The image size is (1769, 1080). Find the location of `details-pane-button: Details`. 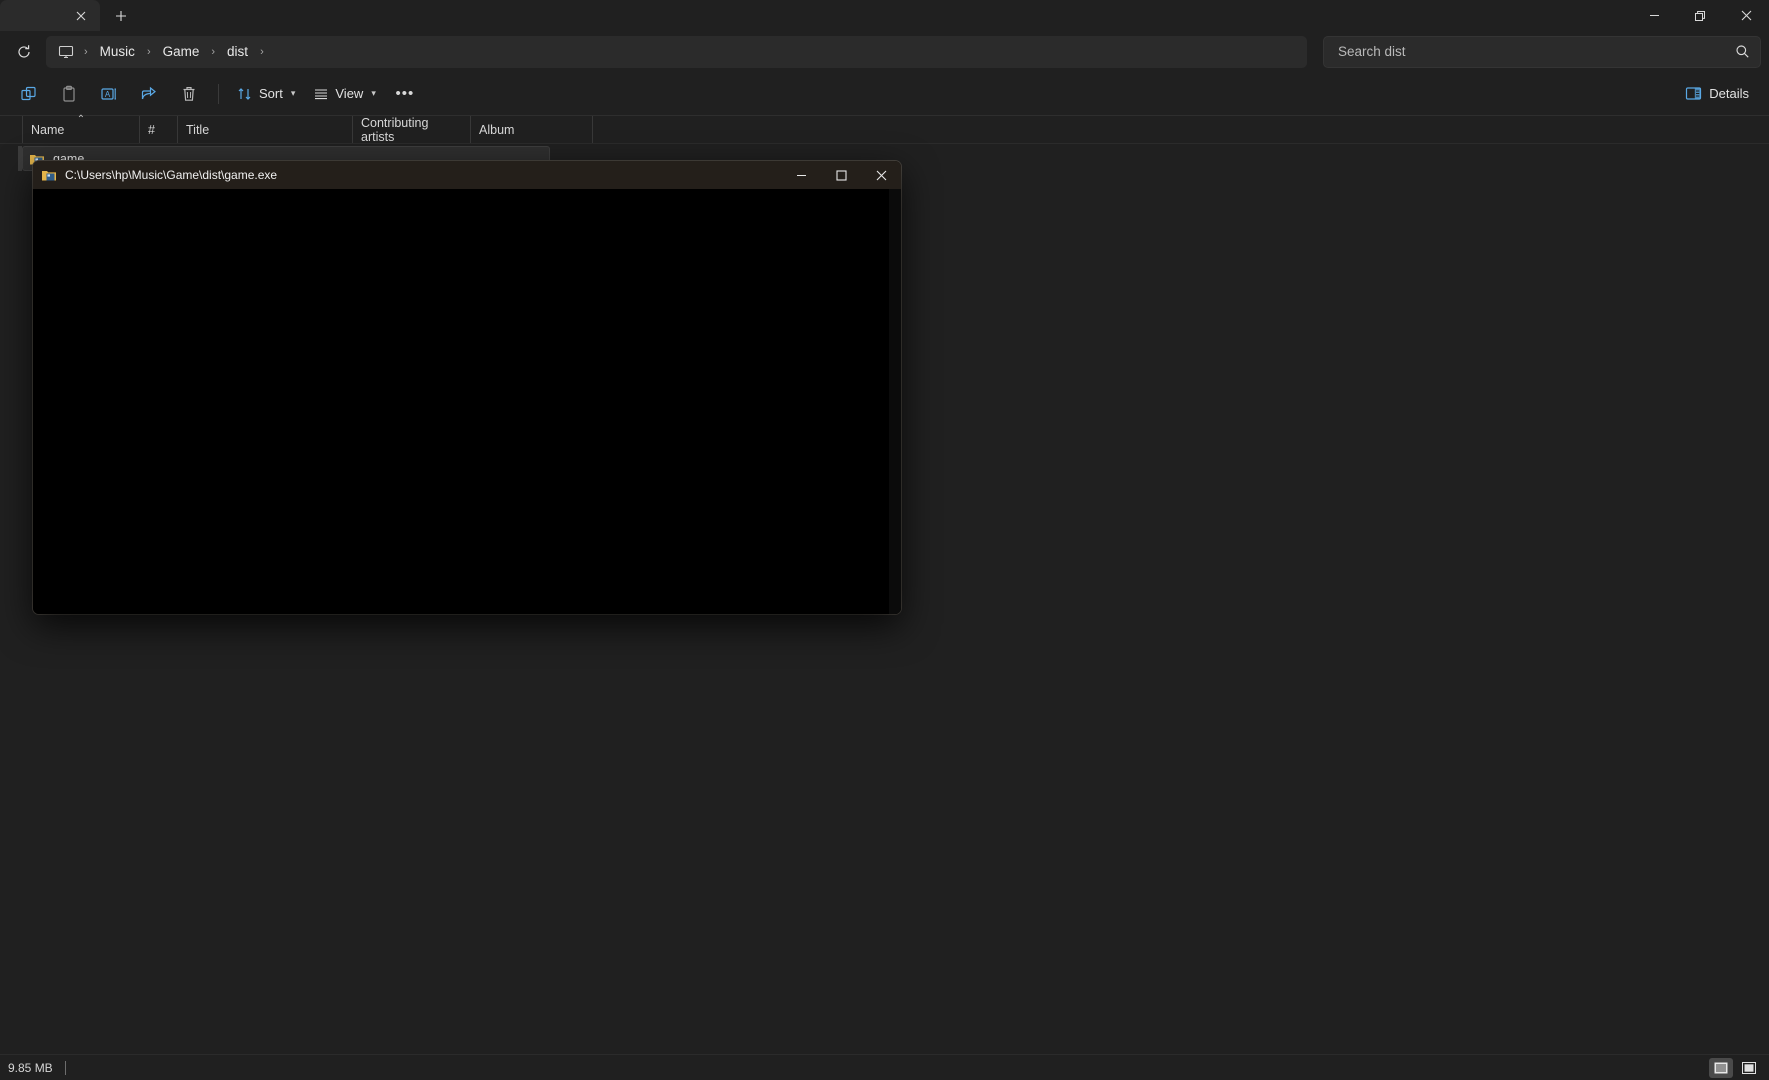

details-pane-button: Details is located at coordinates (1717, 94).